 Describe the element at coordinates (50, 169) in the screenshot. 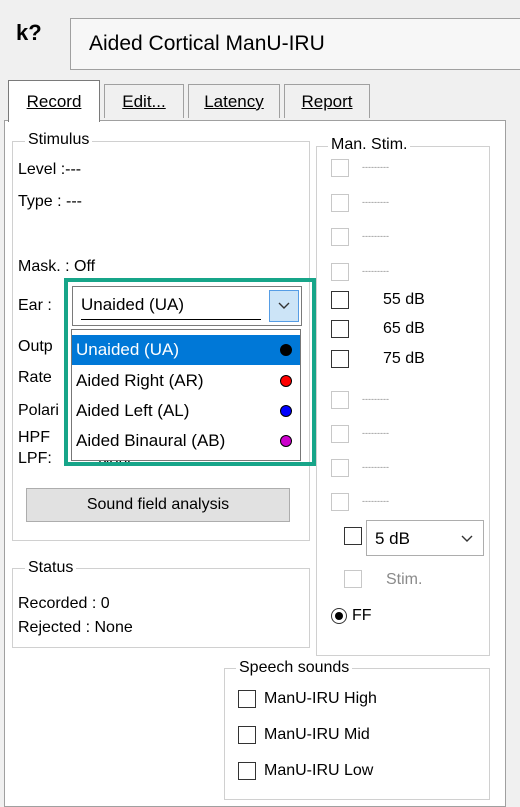

I see `stimulus-level: Level :---` at that location.